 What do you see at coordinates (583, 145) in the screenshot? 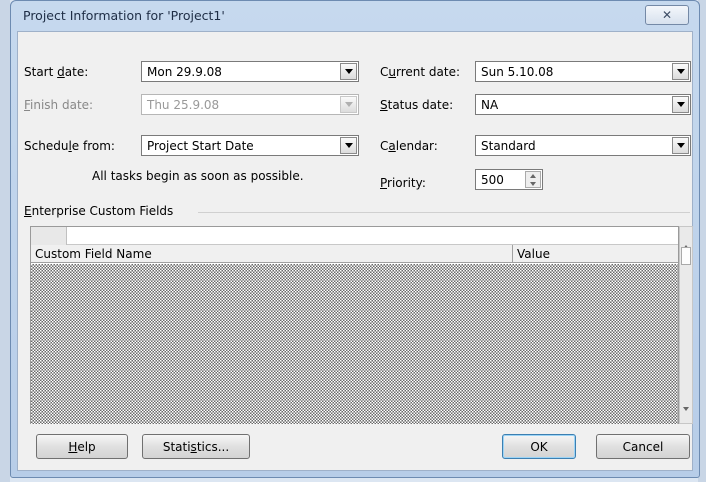
I see `calendar-dropdown: Standard` at bounding box center [583, 145].